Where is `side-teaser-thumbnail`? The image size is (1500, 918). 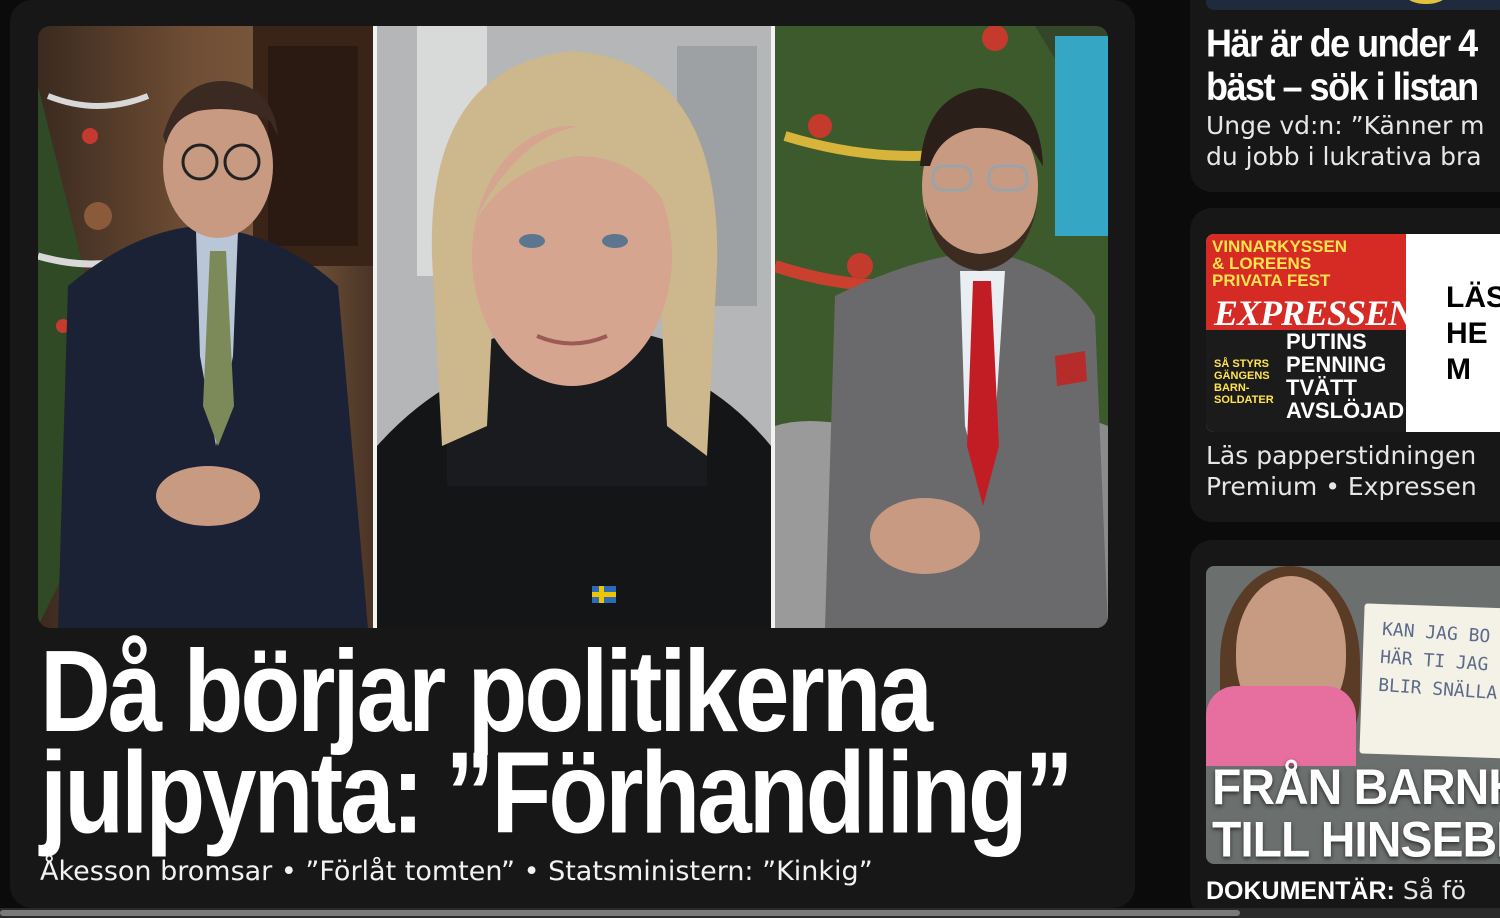 side-teaser-thumbnail is located at coordinates (1353, 5).